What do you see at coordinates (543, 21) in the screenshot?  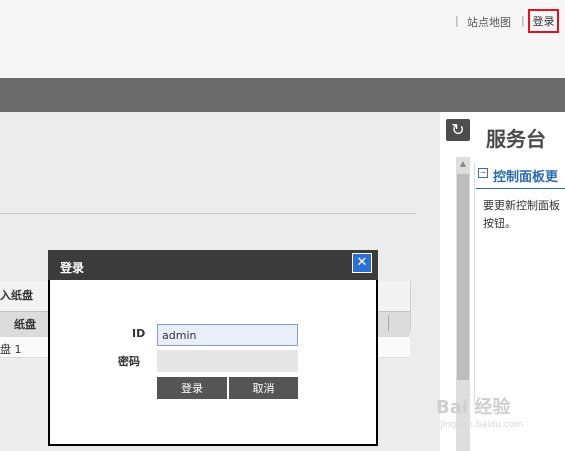 I see `login-link: 登录` at bounding box center [543, 21].